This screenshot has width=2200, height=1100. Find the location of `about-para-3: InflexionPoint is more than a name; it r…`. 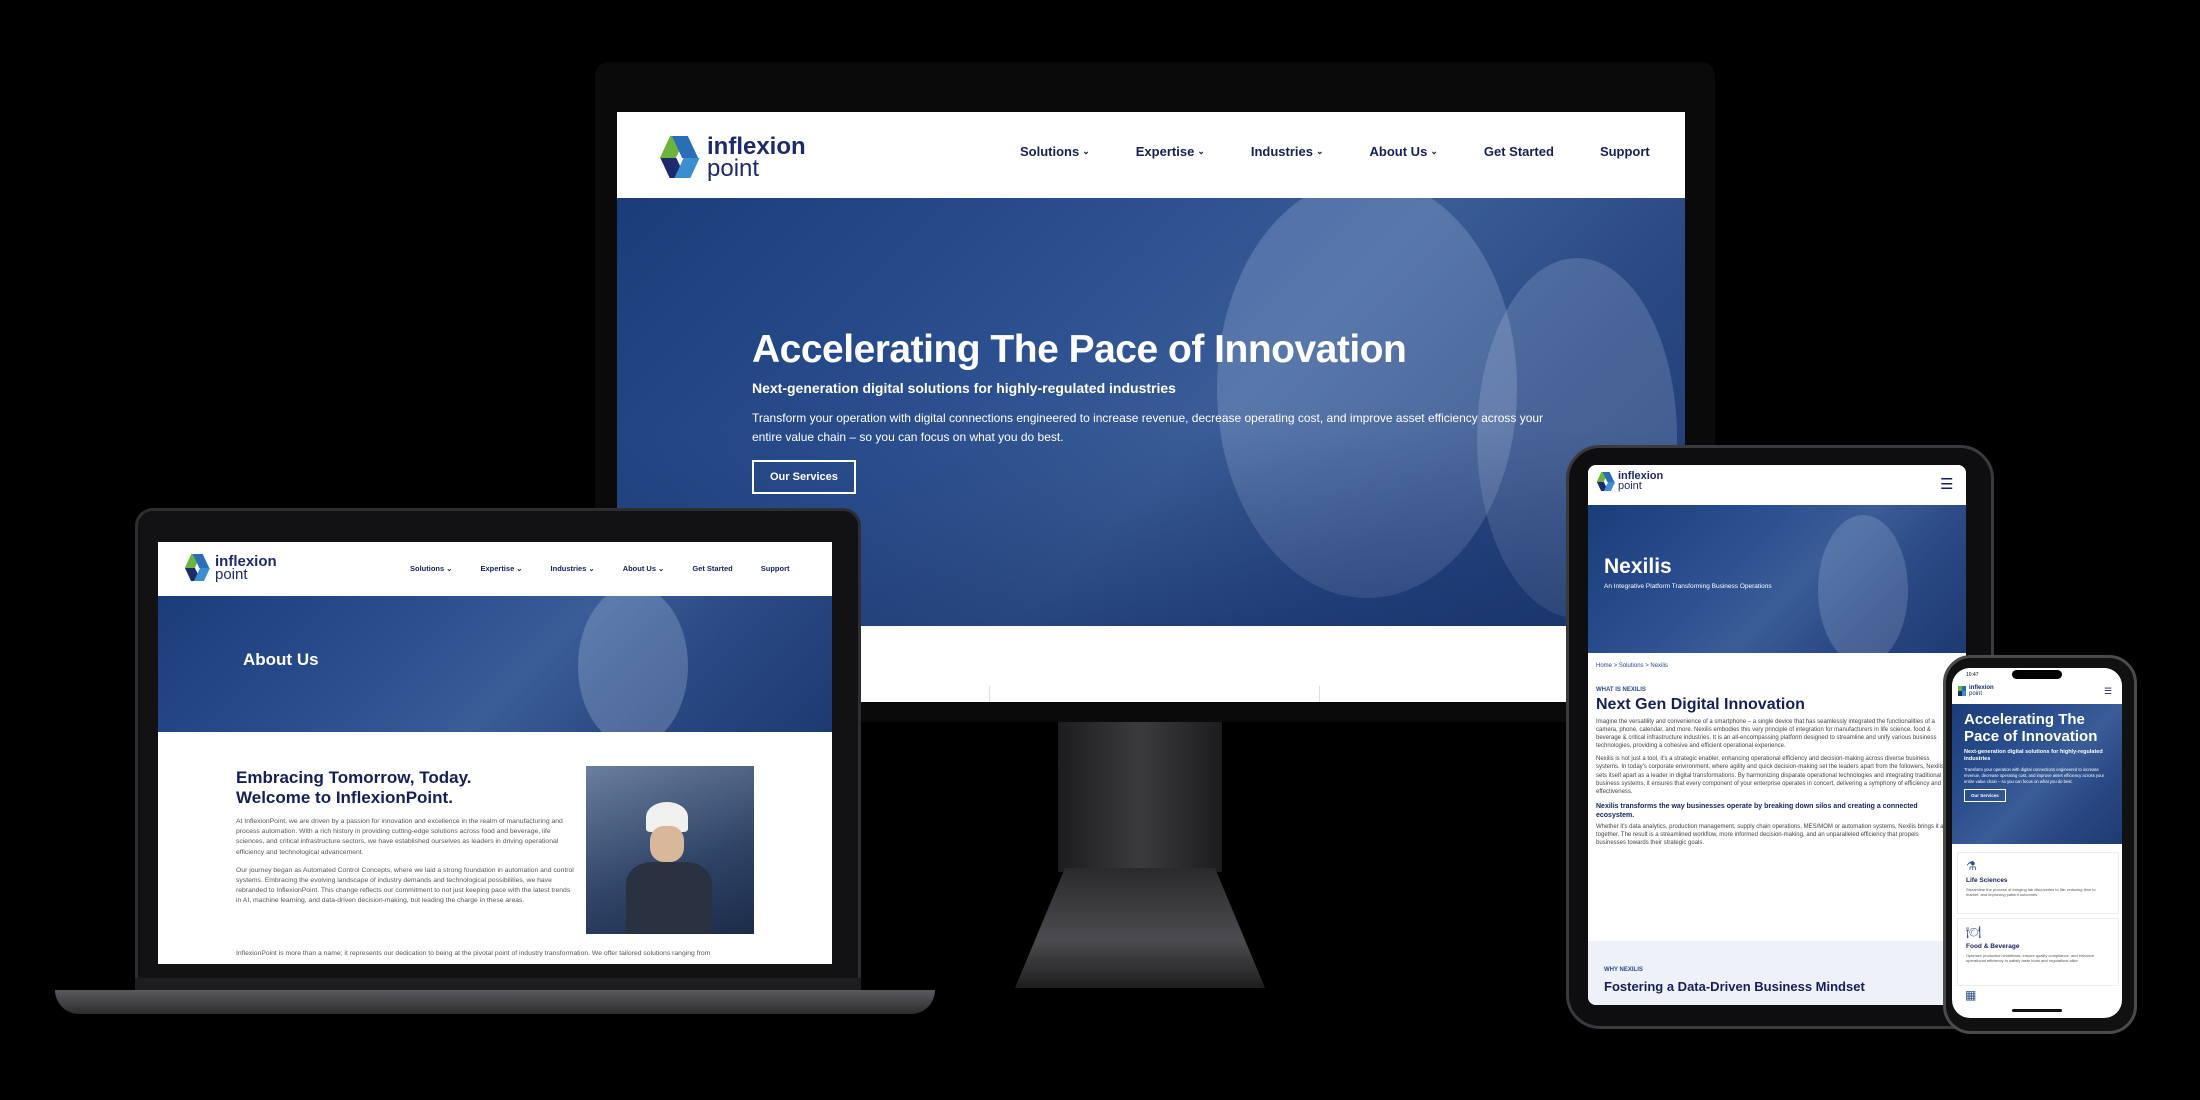

about-para-3: InflexionPoint is more than a name; it r… is located at coordinates (473, 953).